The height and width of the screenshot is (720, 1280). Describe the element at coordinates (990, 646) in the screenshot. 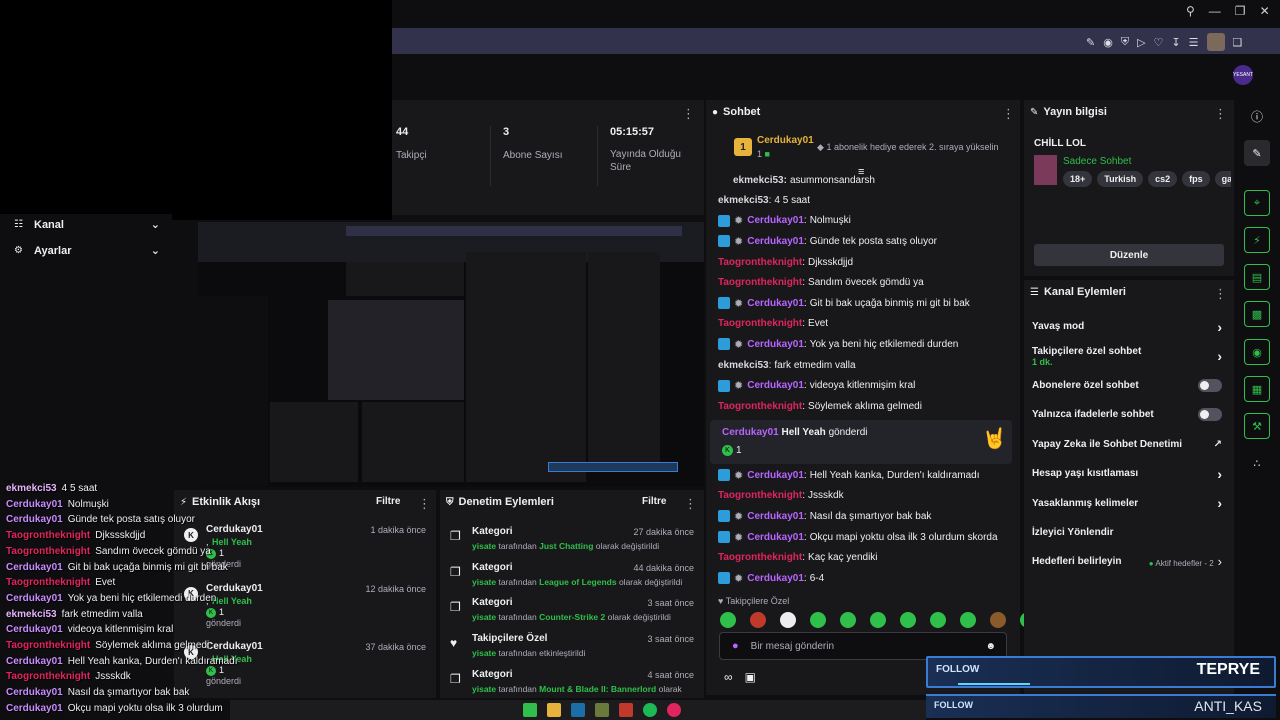

I see `emoji-icon: ☻` at that location.